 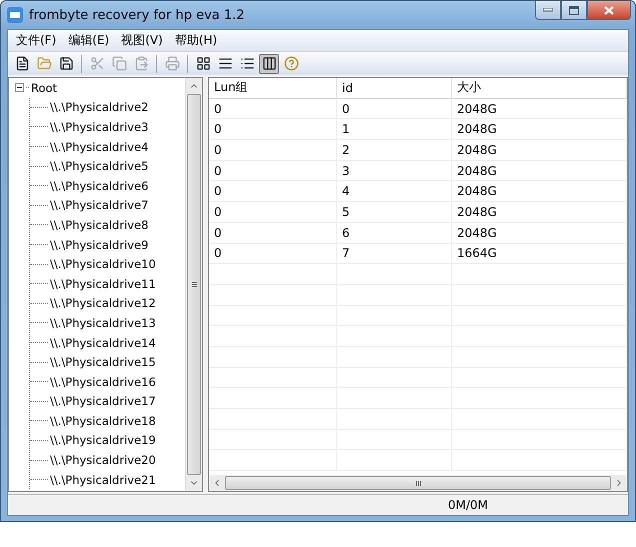 What do you see at coordinates (103, 460) in the screenshot?
I see `tree-item: \\.\Physicaldrive20` at bounding box center [103, 460].